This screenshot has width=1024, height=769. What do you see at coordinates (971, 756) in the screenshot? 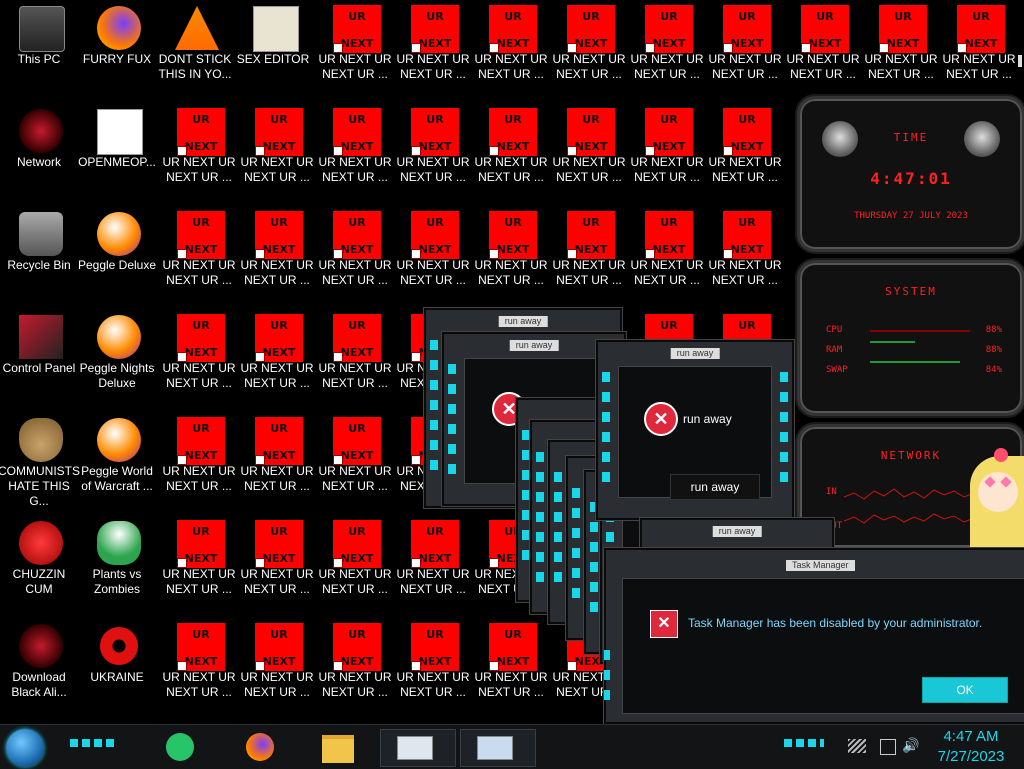
I see `clock-date: 7/27/2023` at bounding box center [971, 756].